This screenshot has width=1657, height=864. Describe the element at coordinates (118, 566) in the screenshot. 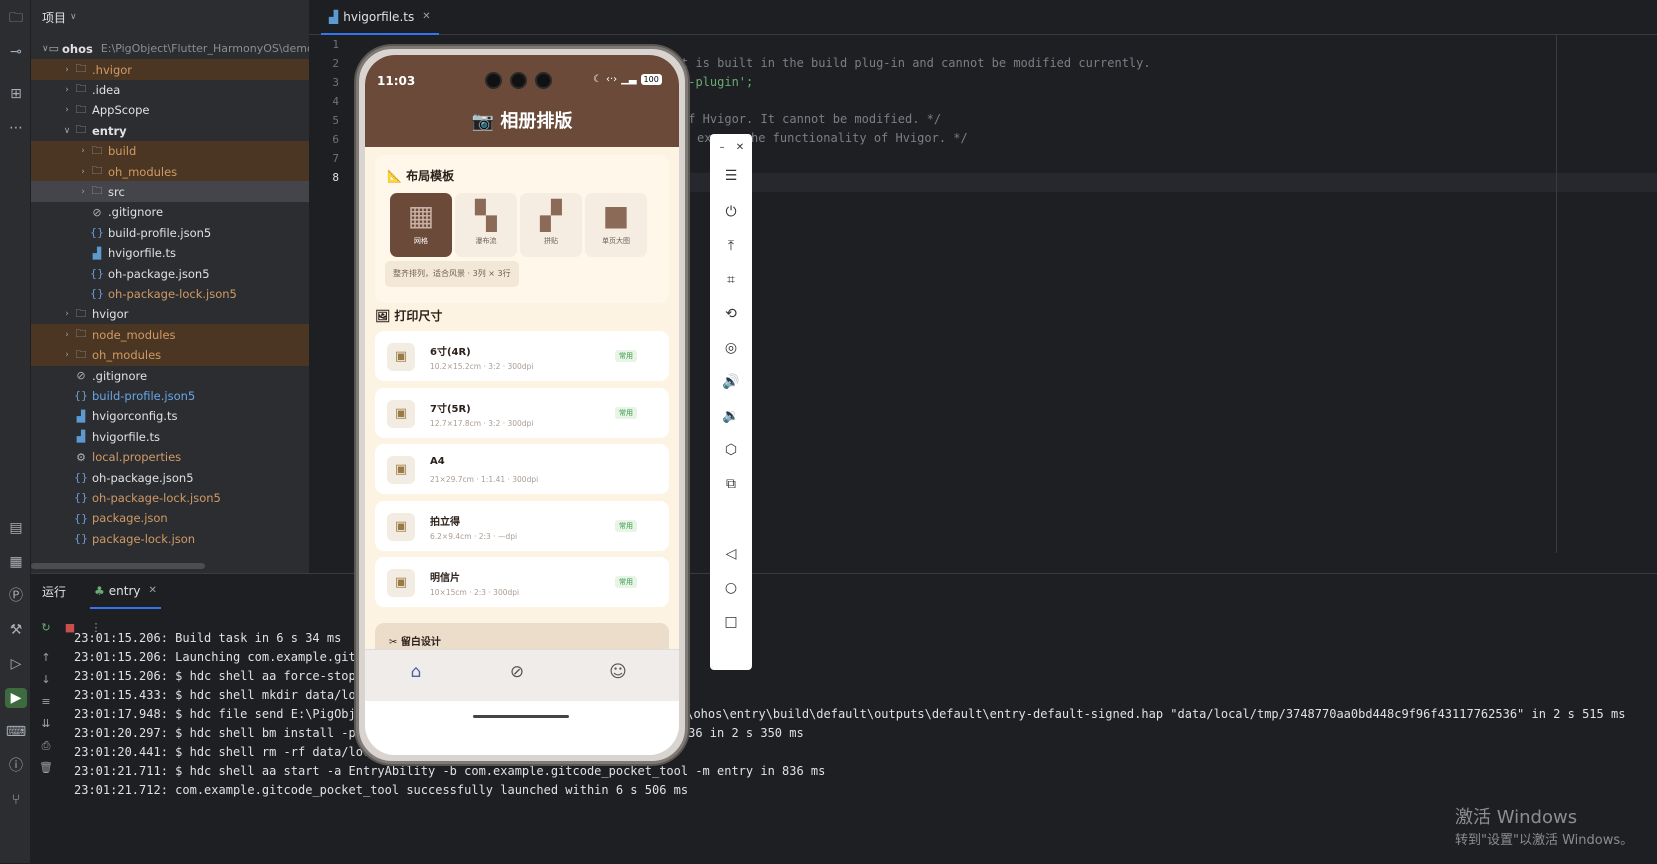

I see `horizontal-scrollbar` at that location.